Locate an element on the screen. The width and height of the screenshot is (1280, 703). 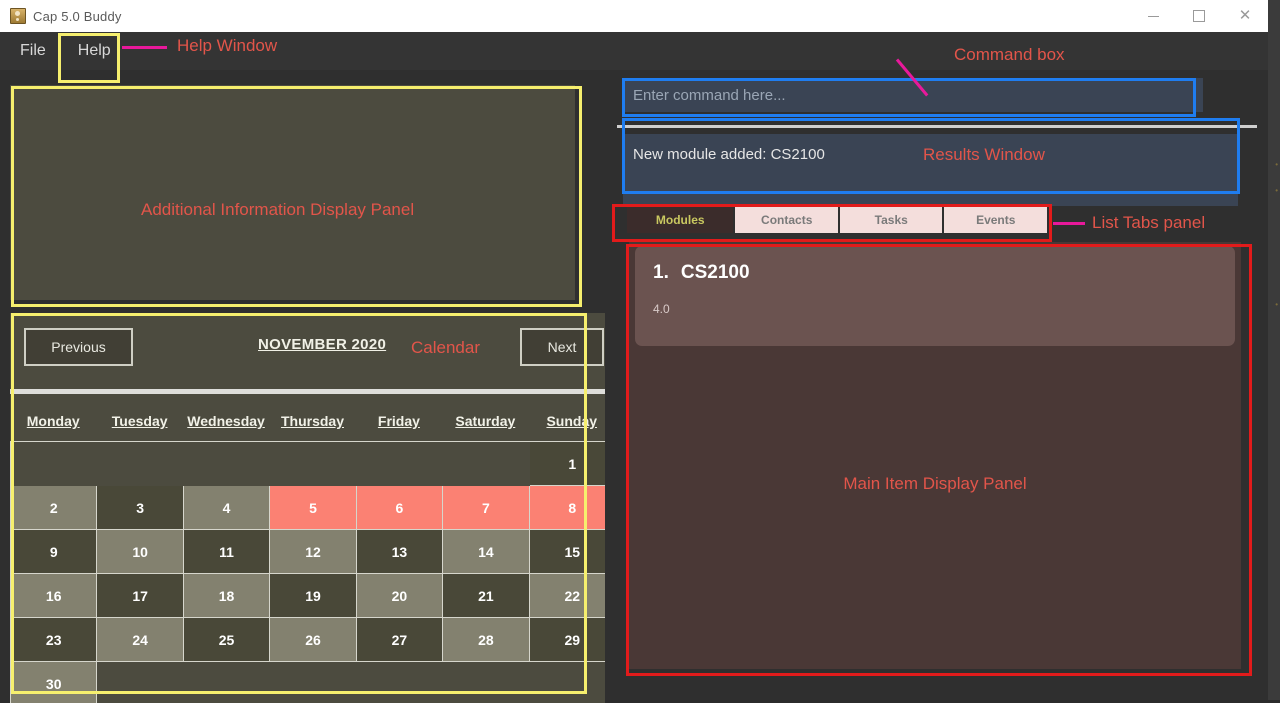
window-title: Cap 5.0 Buddy is located at coordinates (77, 16).